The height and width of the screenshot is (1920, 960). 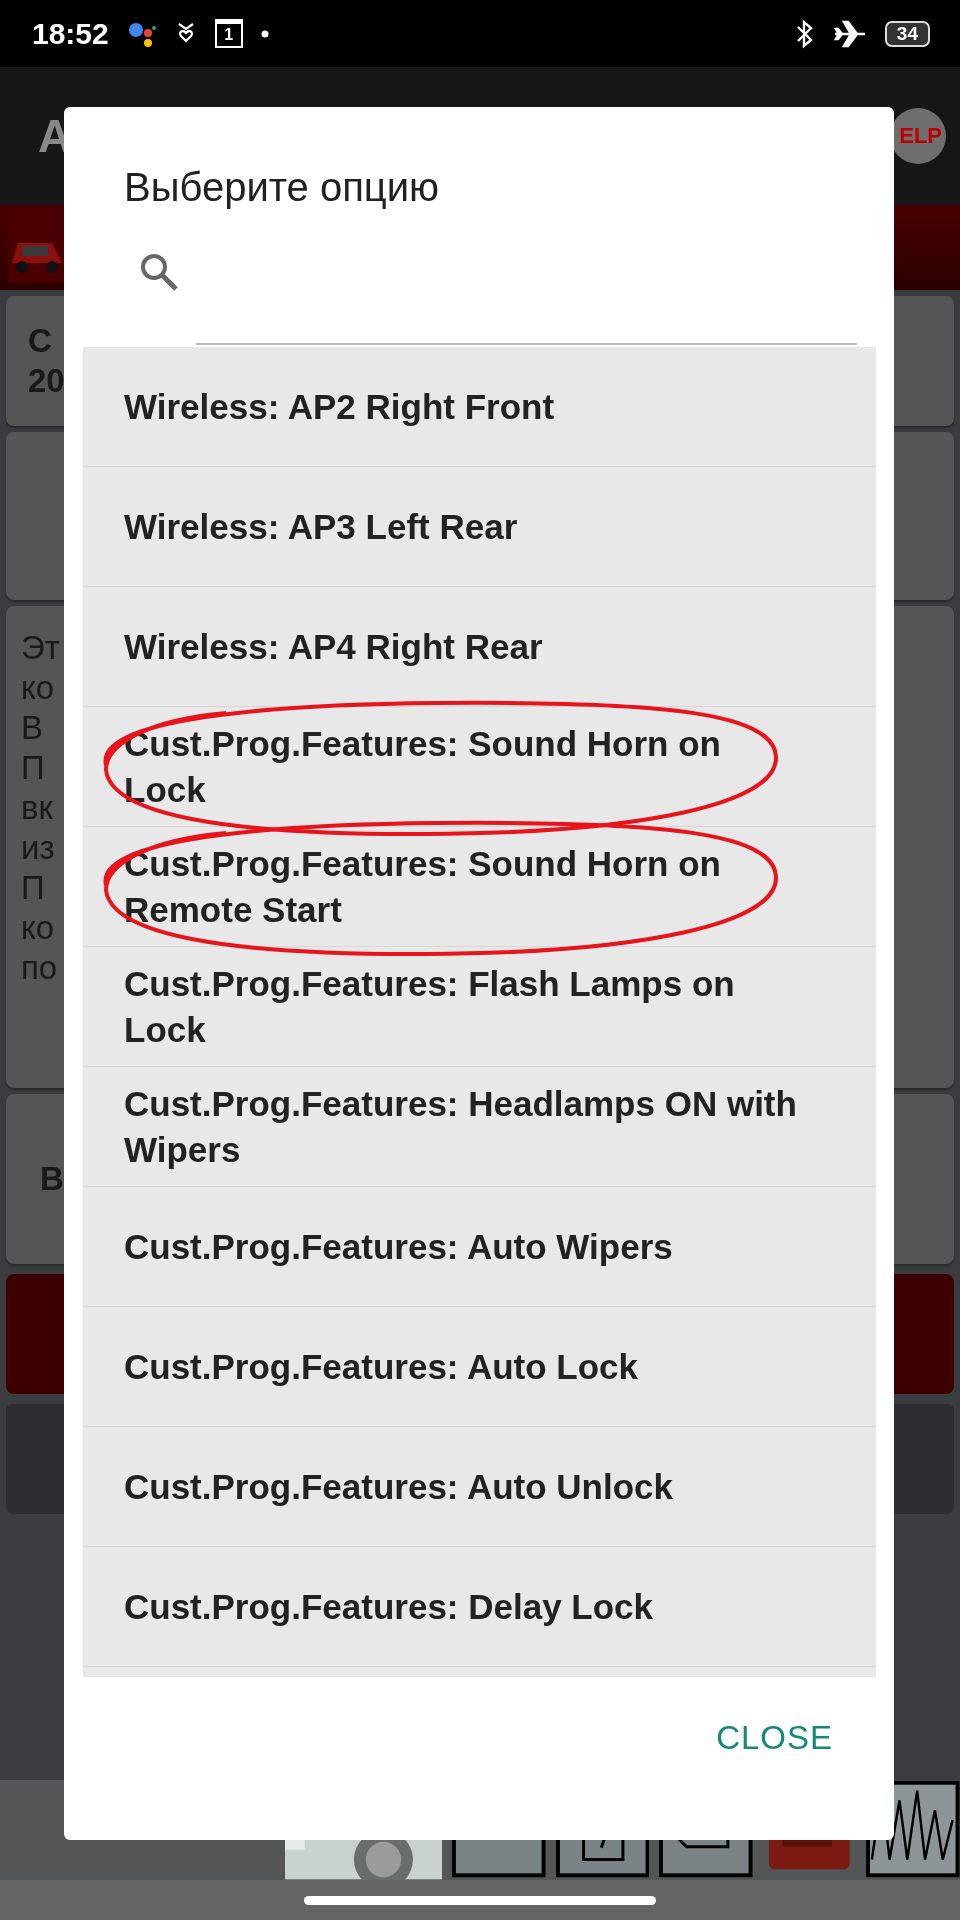 I want to click on card-text: В, so click(x=32, y=728).